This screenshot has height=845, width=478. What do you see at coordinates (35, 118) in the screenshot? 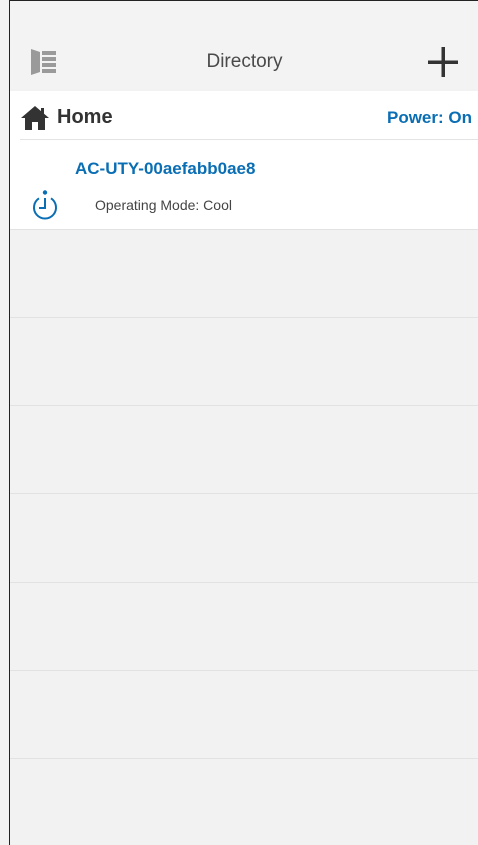
I see `home-icon` at bounding box center [35, 118].